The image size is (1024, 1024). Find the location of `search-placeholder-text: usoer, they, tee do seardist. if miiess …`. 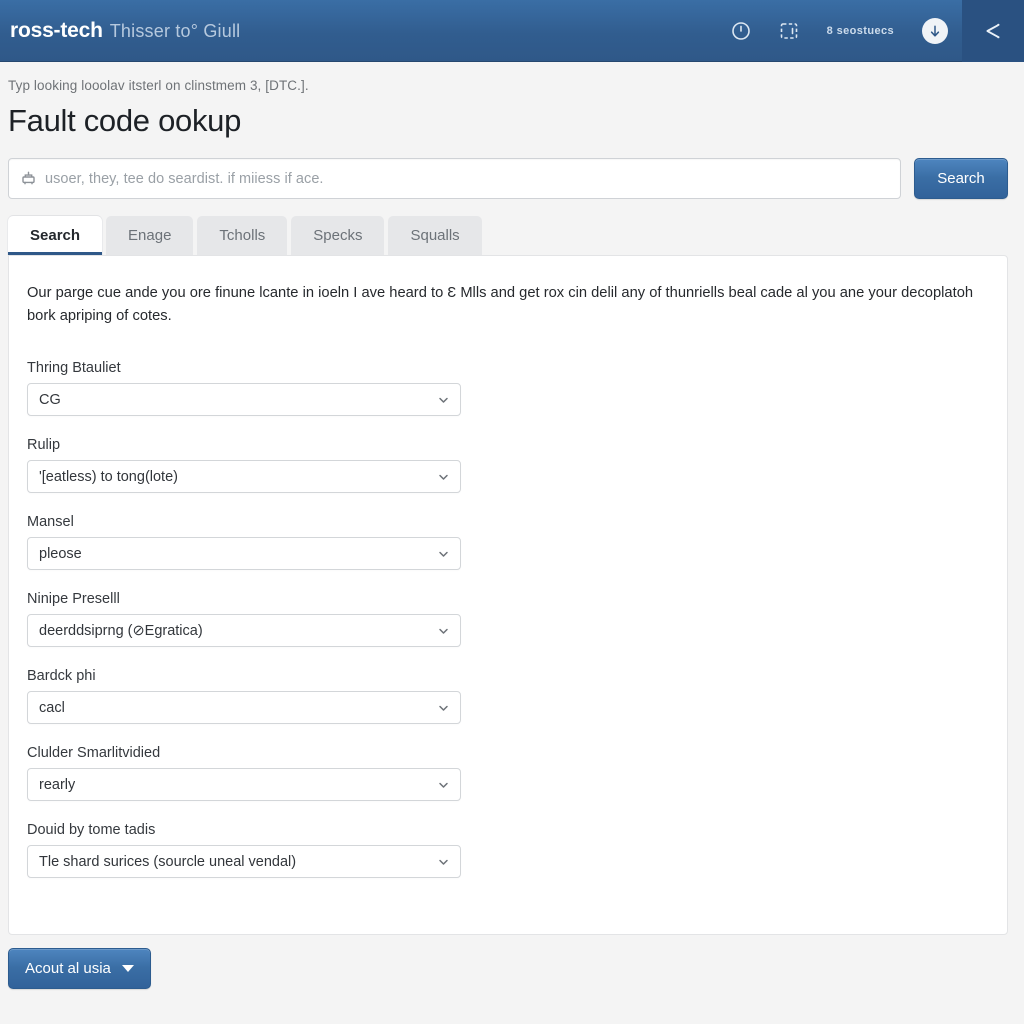

search-placeholder-text: usoer, they, tee do seardist. if miiess … is located at coordinates (184, 178).